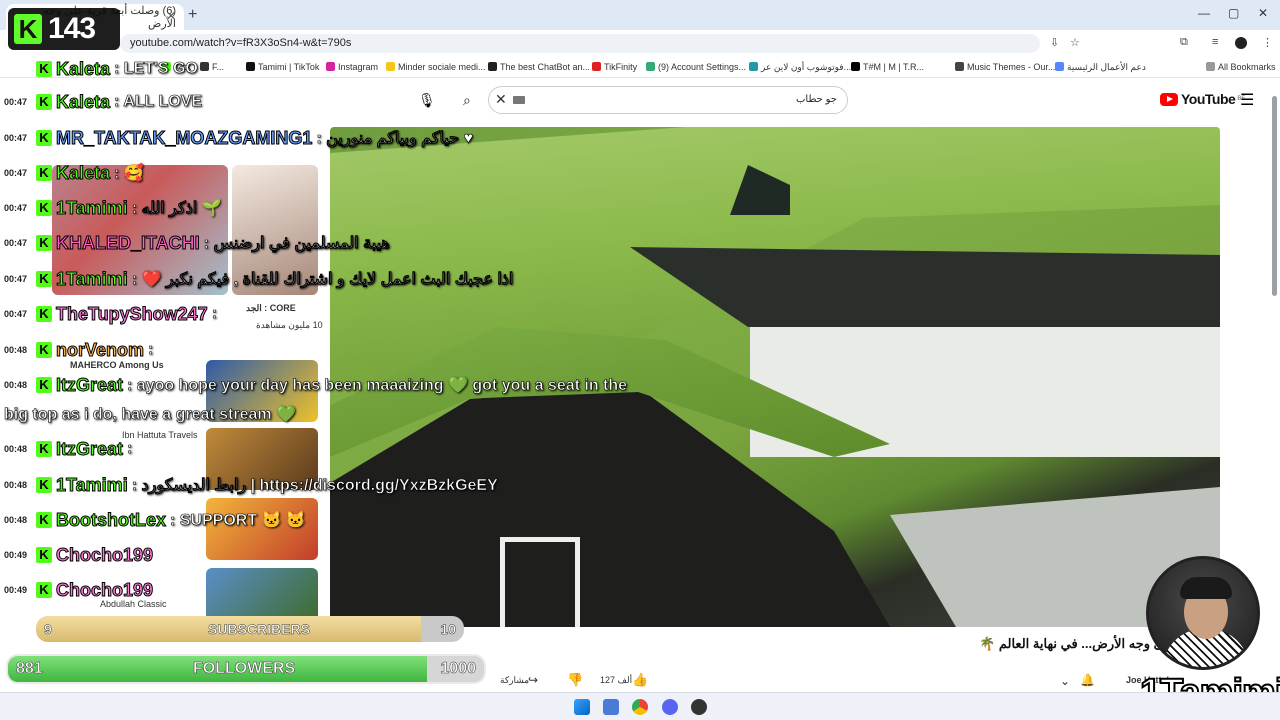 The width and height of the screenshot is (1280, 720). Describe the element at coordinates (1065, 681) in the screenshot. I see `expand-chevron-icon: ⌄` at that location.